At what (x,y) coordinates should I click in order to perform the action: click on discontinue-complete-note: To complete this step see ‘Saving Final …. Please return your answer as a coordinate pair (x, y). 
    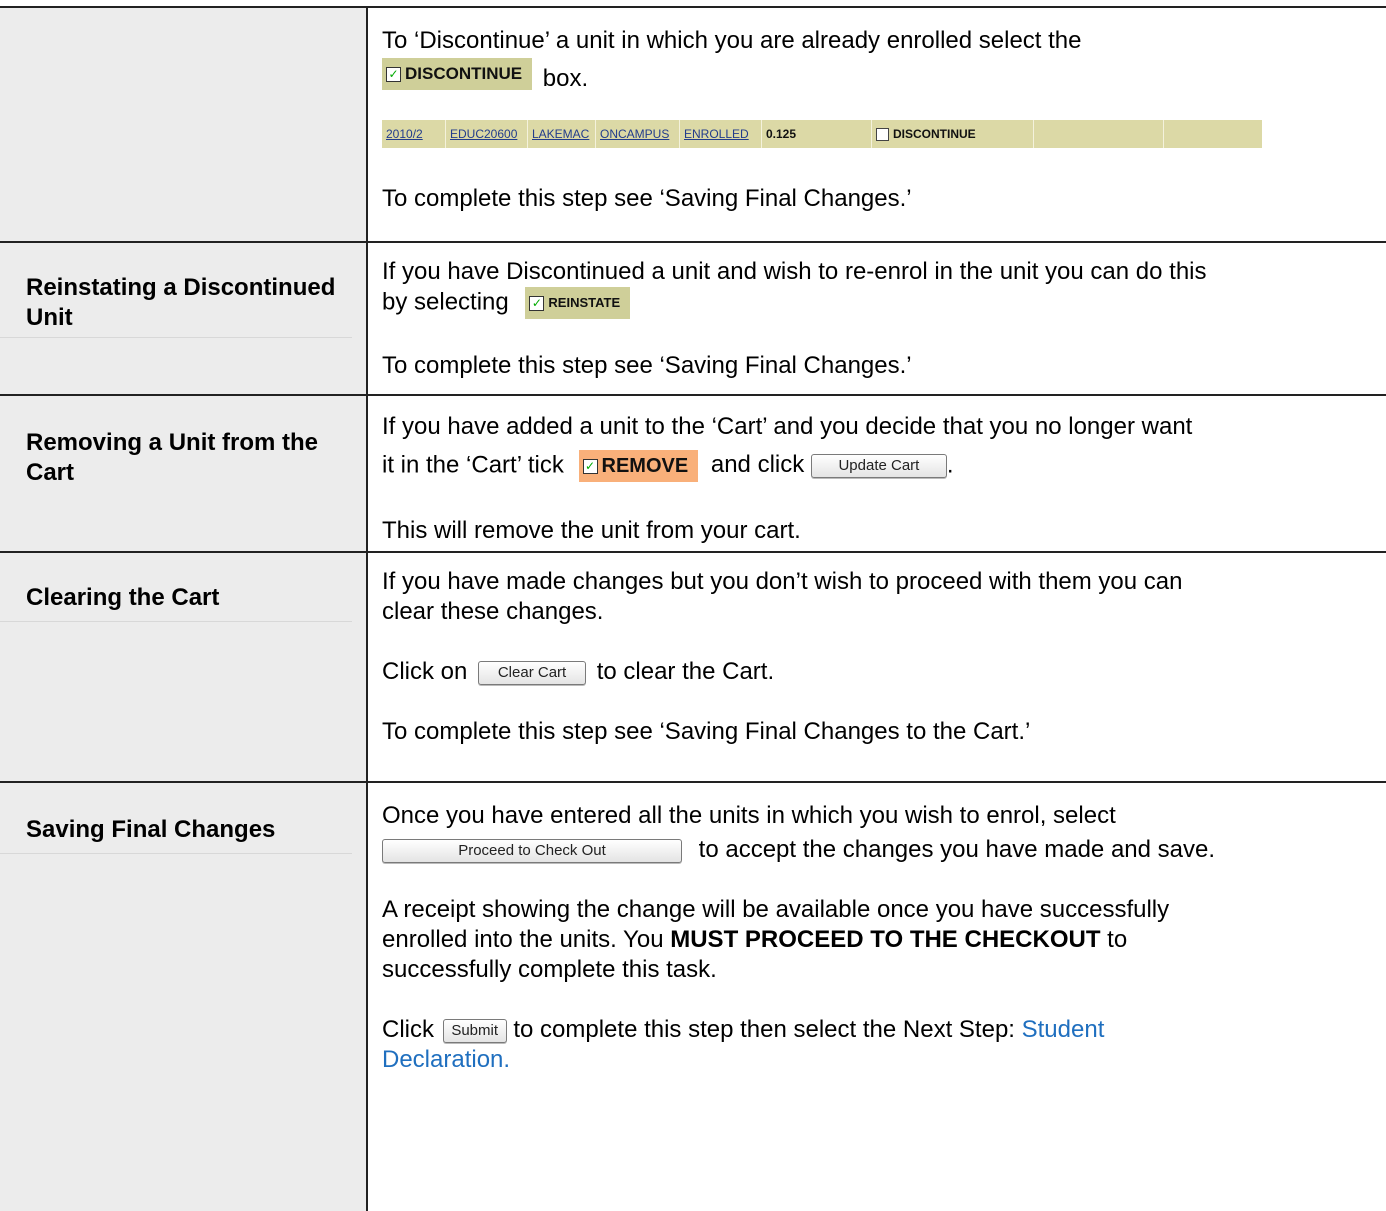
    Looking at the image, I should click on (647, 198).